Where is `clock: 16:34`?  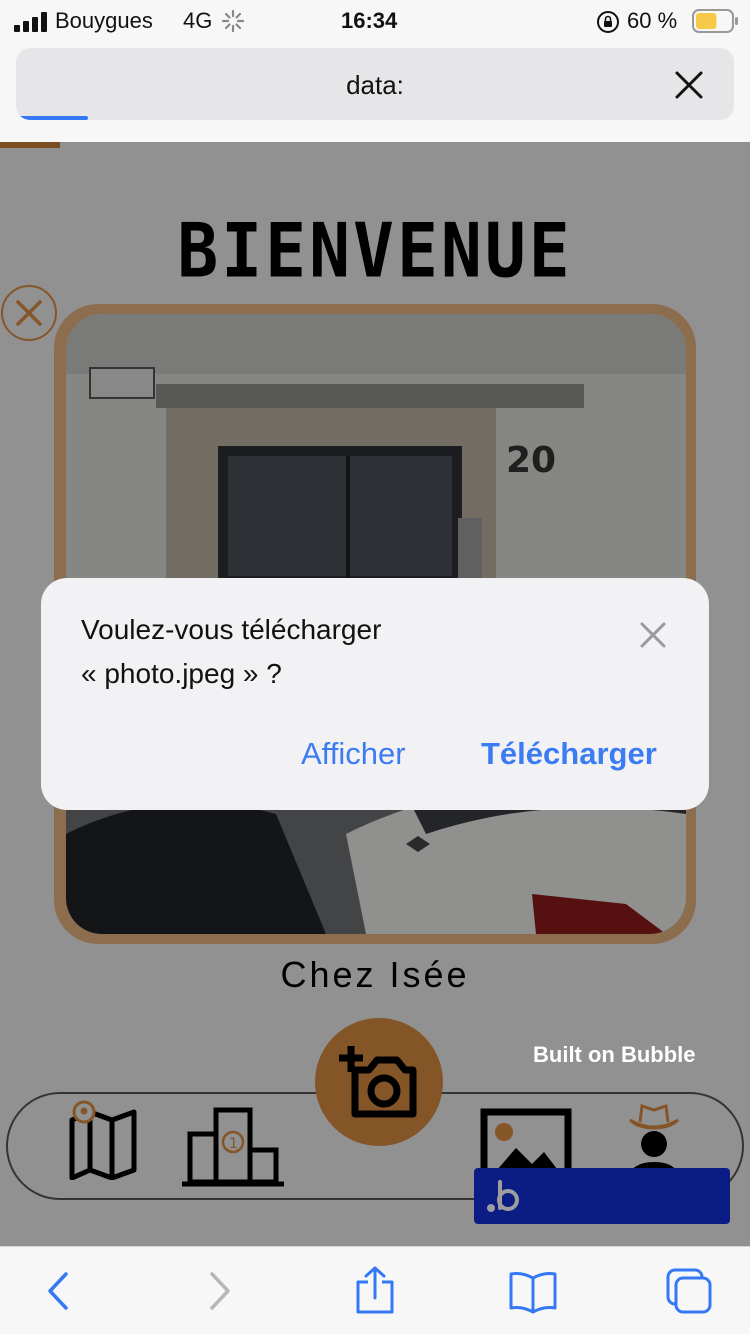
clock: 16:34 is located at coordinates (369, 20).